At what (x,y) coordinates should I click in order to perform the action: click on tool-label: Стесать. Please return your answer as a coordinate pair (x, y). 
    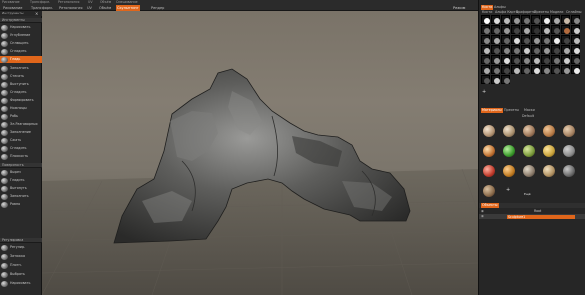
    Looking at the image, I should click on (17, 76).